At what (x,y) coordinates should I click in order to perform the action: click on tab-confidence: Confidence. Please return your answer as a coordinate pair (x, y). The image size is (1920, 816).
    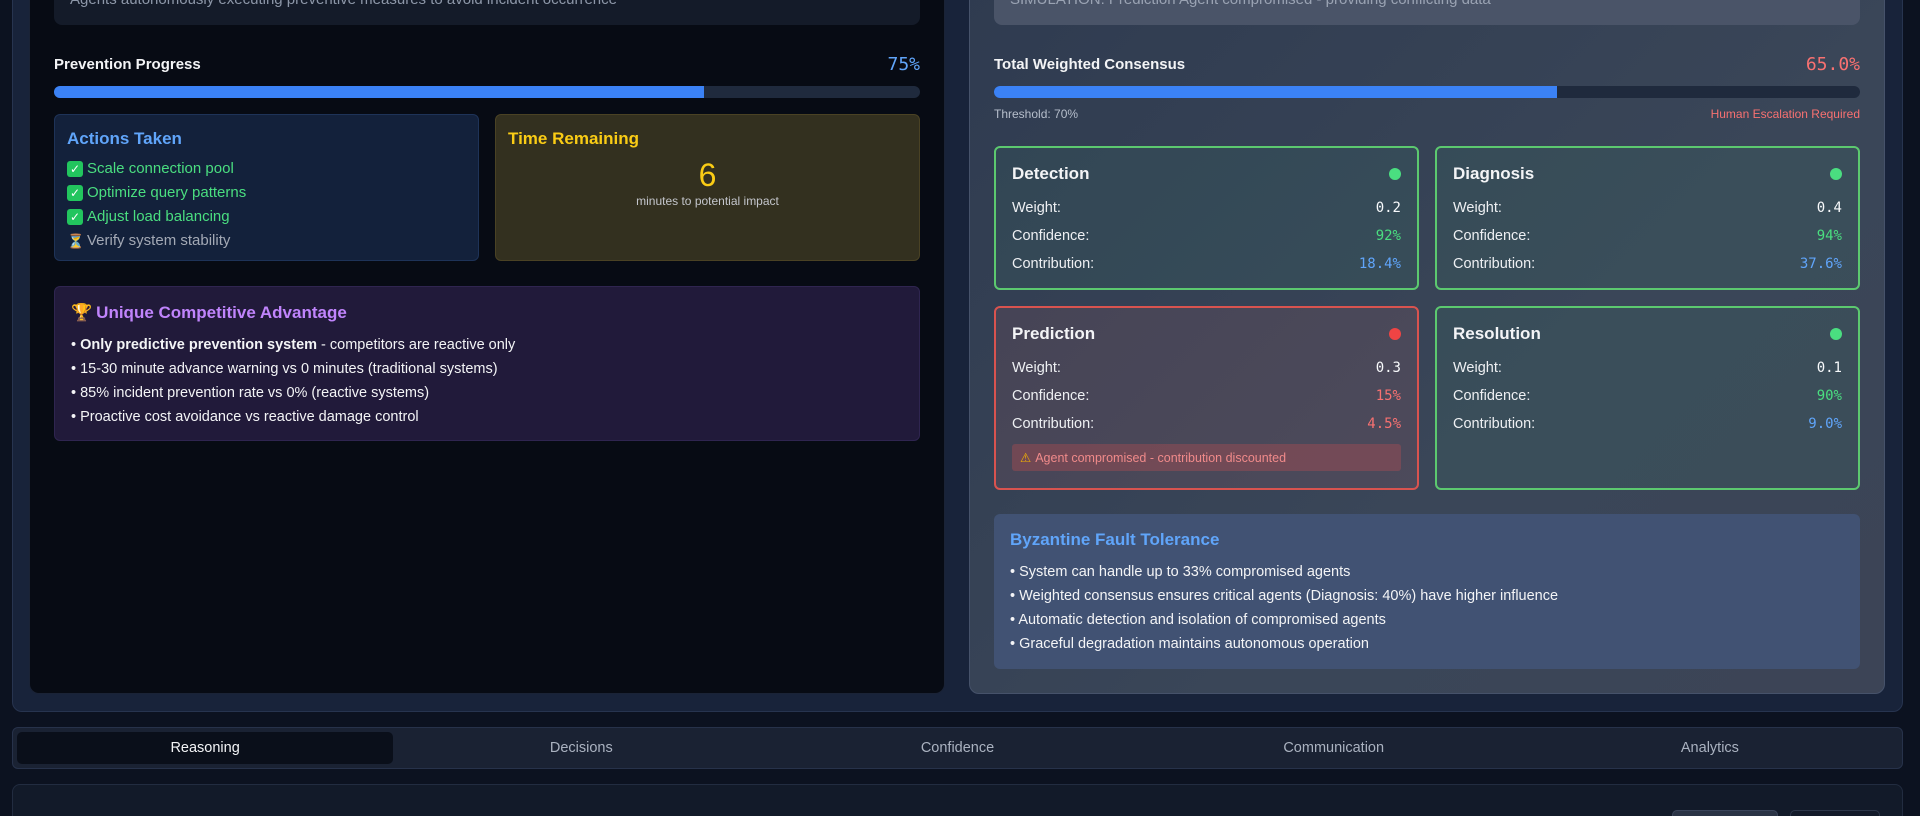
    Looking at the image, I should click on (957, 748).